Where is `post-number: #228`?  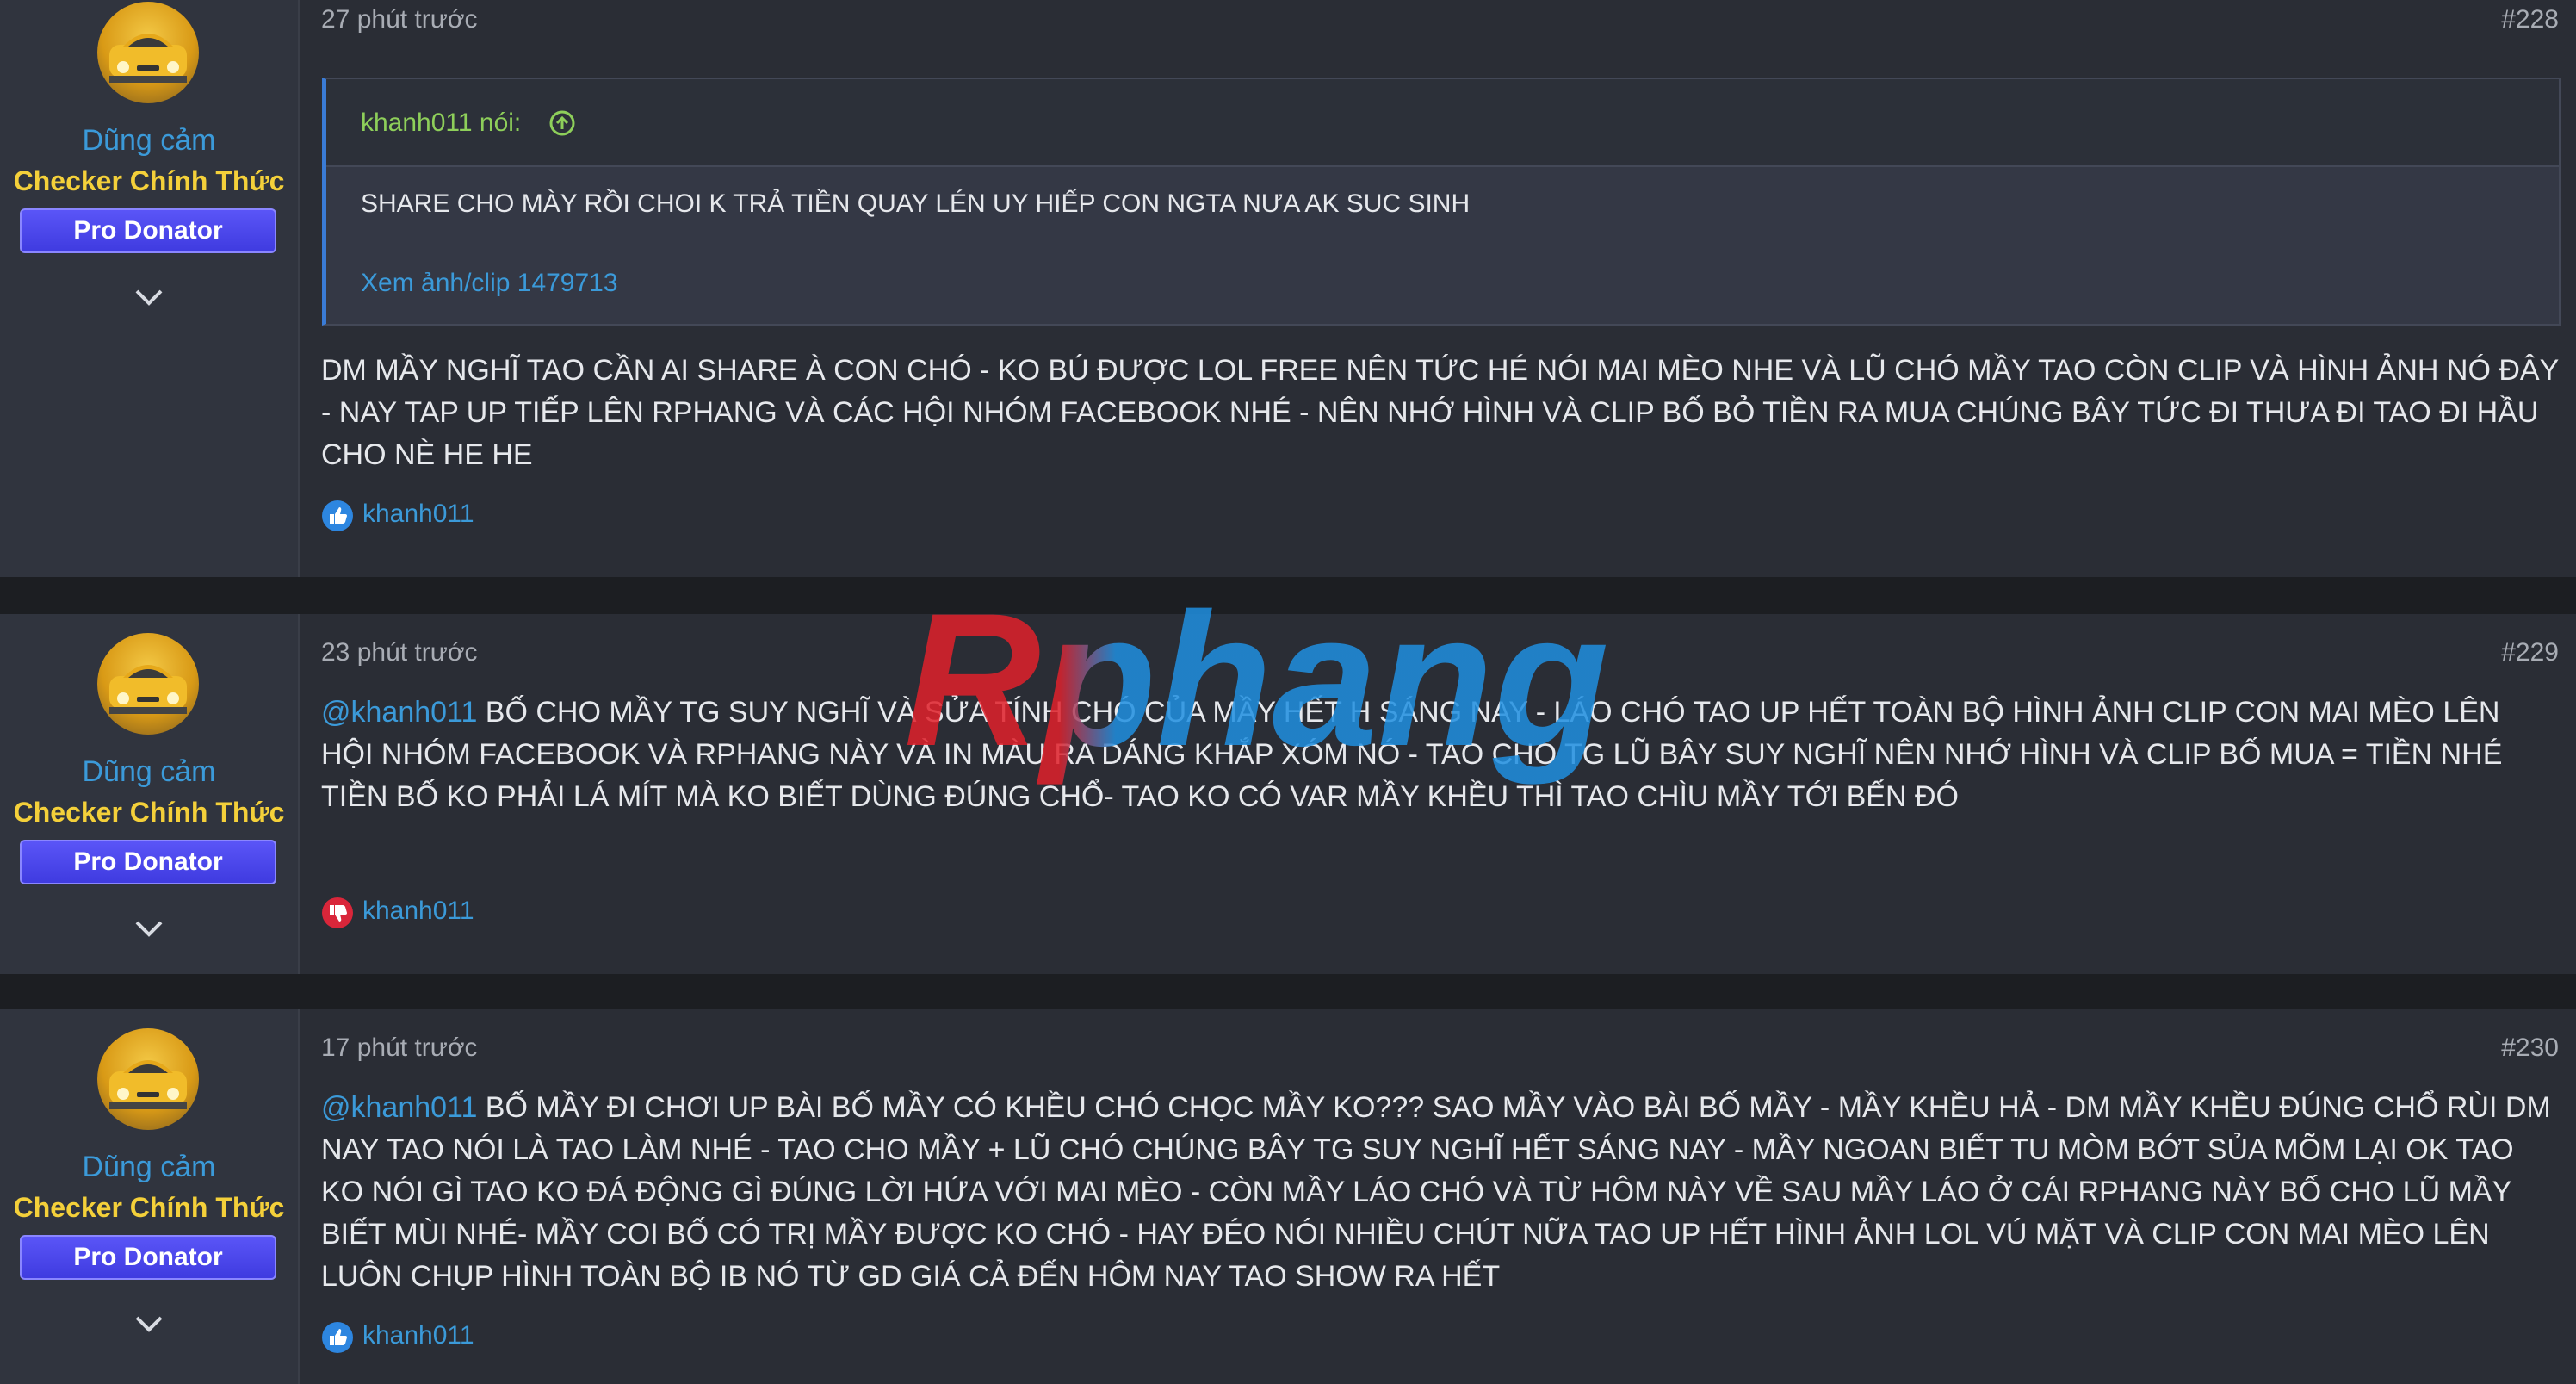 post-number: #228 is located at coordinates (2530, 19).